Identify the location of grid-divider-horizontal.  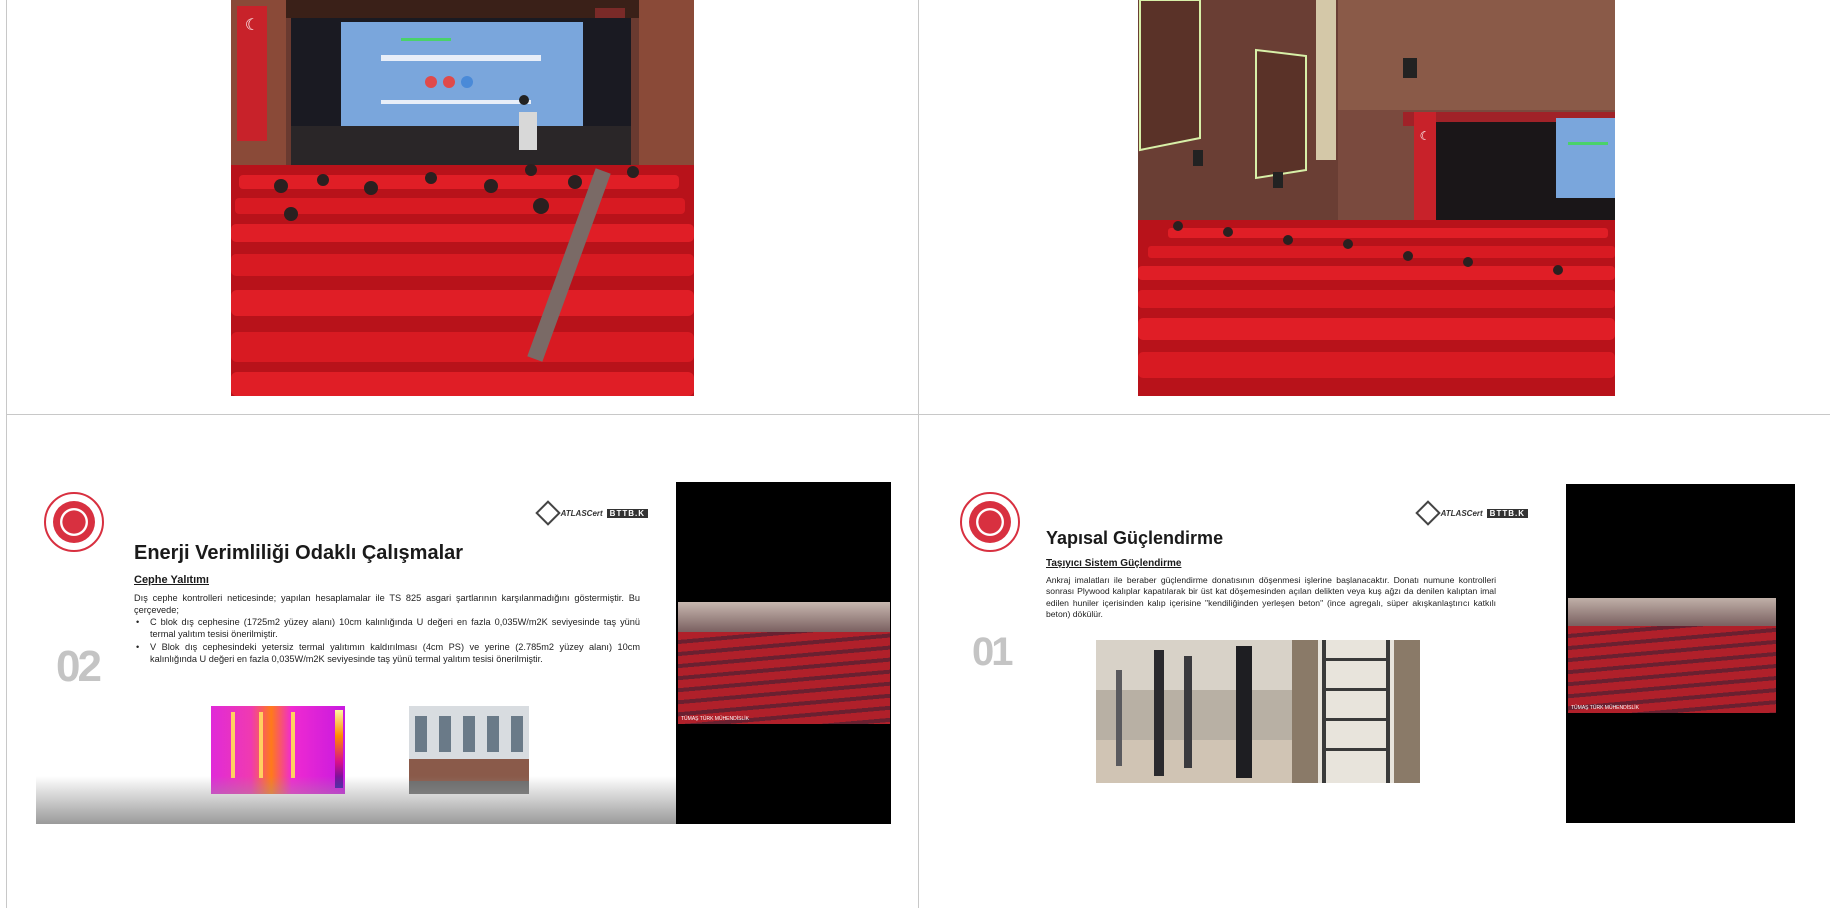
(918, 414).